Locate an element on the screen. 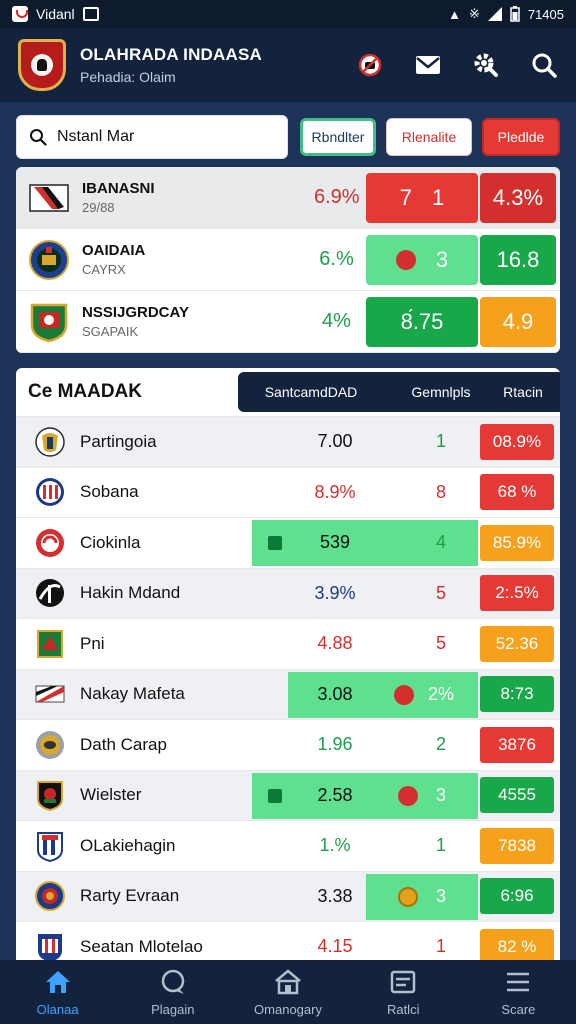 Image resolution: width=576 pixels, height=1024 pixels. stat-value-1: 3.08 is located at coordinates (335, 693).